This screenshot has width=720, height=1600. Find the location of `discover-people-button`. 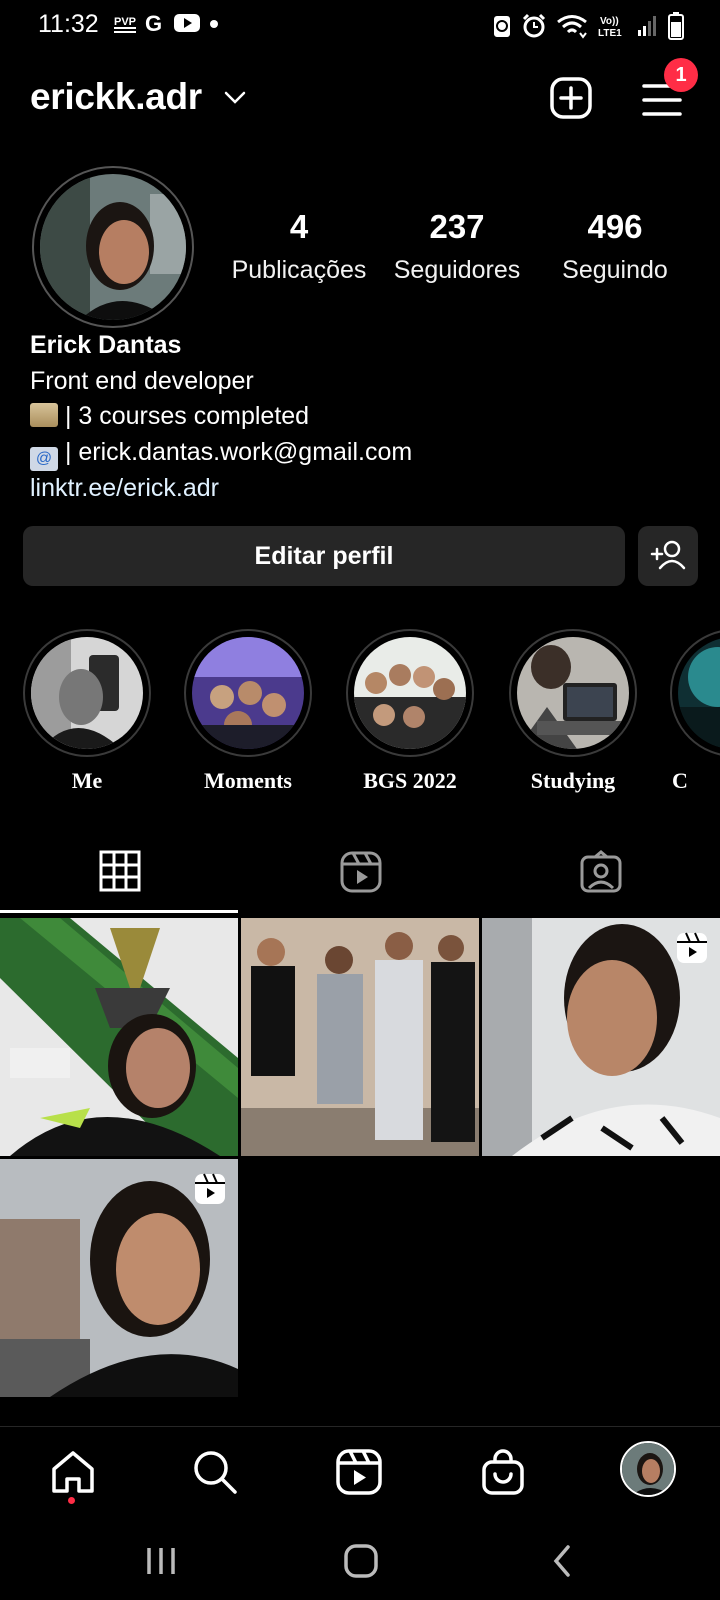

discover-people-button is located at coordinates (668, 556).